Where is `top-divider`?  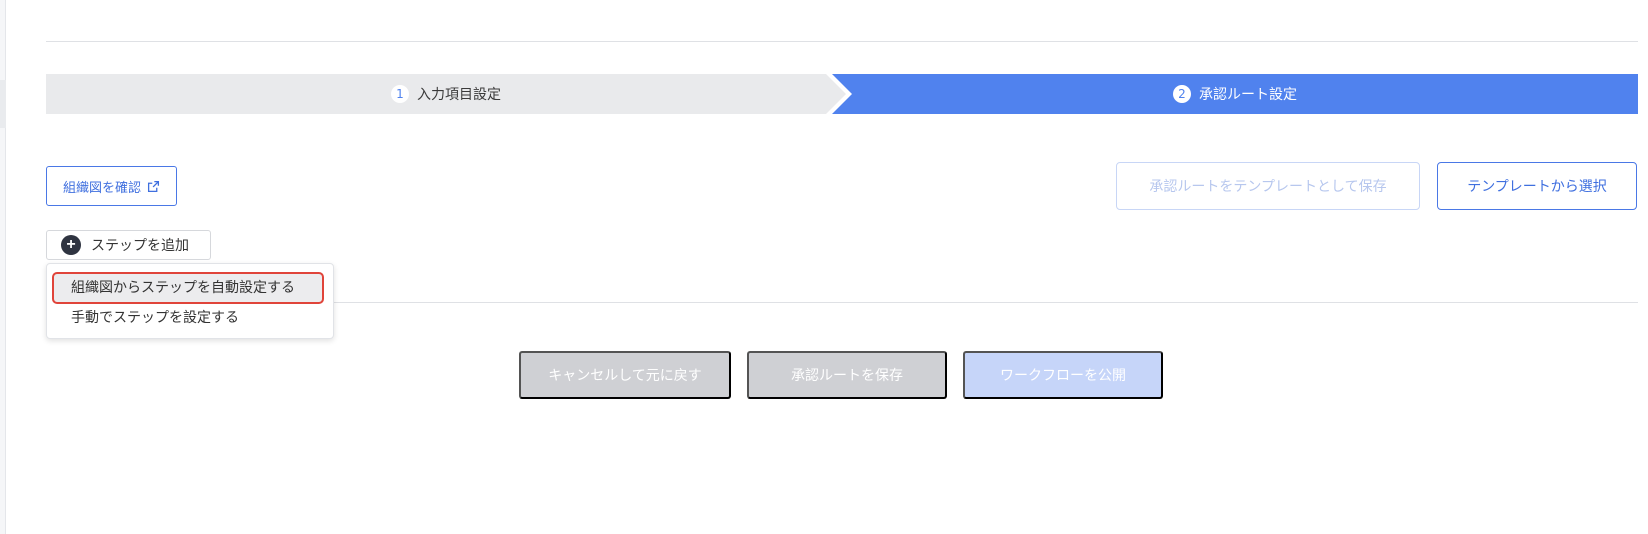
top-divider is located at coordinates (842, 41).